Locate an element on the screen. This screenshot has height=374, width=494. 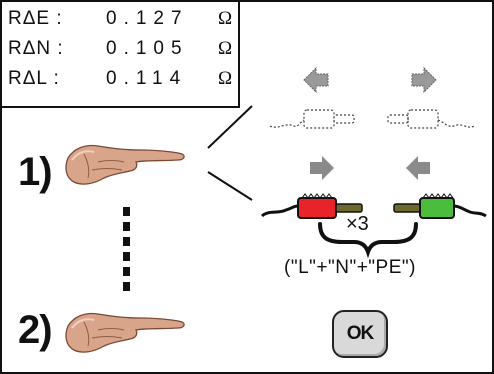
ok-button-label: OK is located at coordinates (360, 333).